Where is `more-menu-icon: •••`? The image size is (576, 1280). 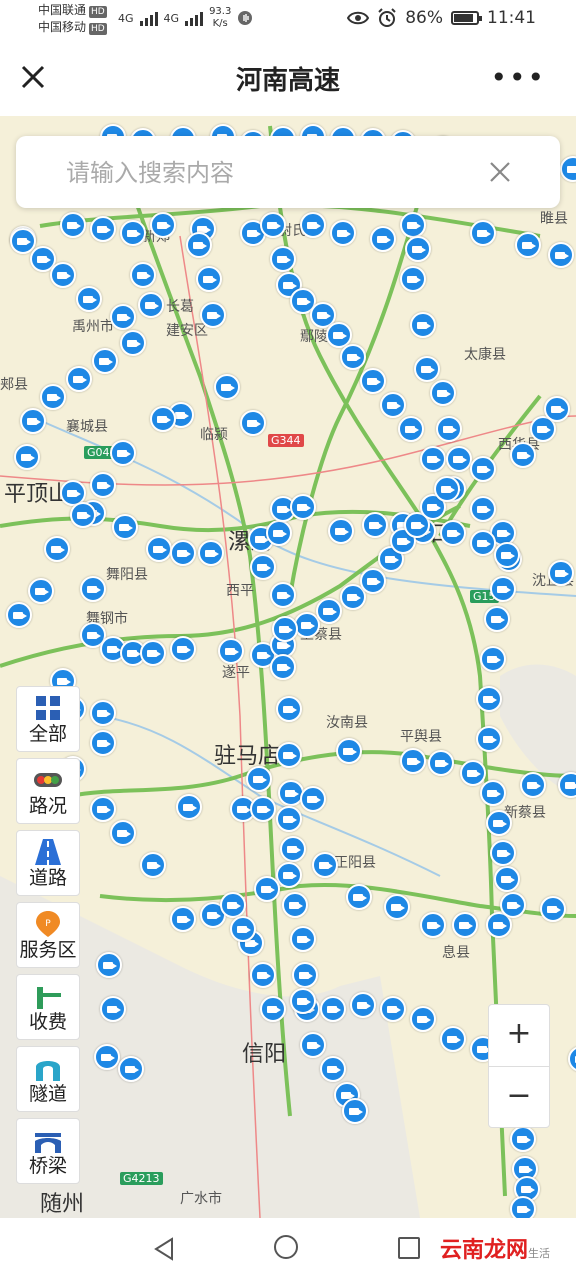 more-menu-icon: ••• is located at coordinates (518, 78).